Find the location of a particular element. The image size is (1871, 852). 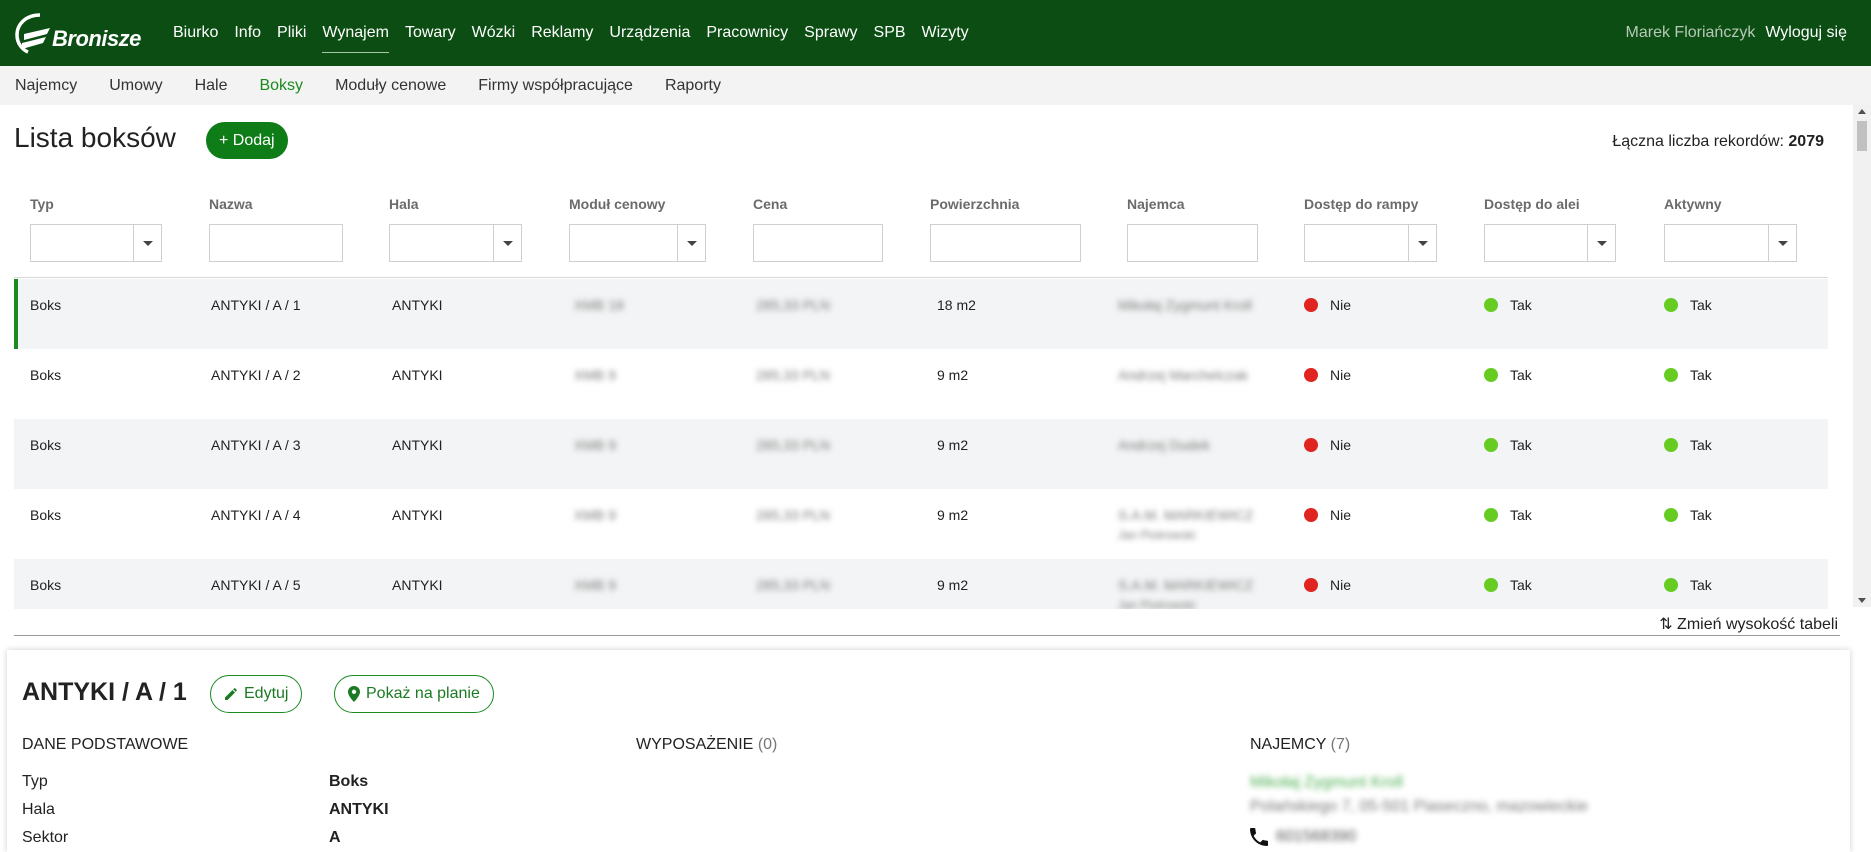

logout-link: Wyloguj się is located at coordinates (1806, 33).